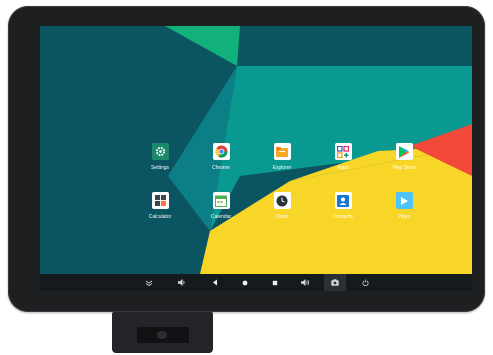 The width and height of the screenshot is (493, 355). I want to click on volume-down-icon, so click(182, 282).